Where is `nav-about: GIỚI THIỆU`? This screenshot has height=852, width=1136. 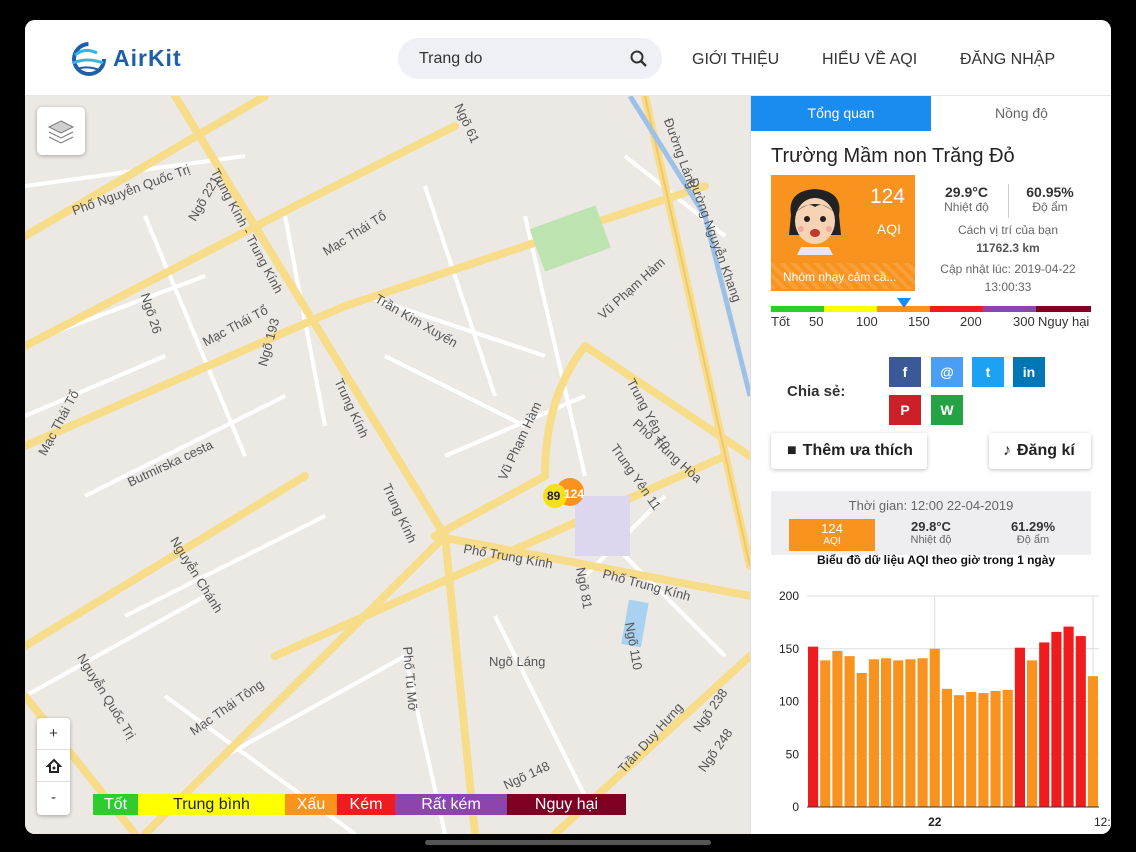
nav-about: GIỚI THIỆU is located at coordinates (735, 60).